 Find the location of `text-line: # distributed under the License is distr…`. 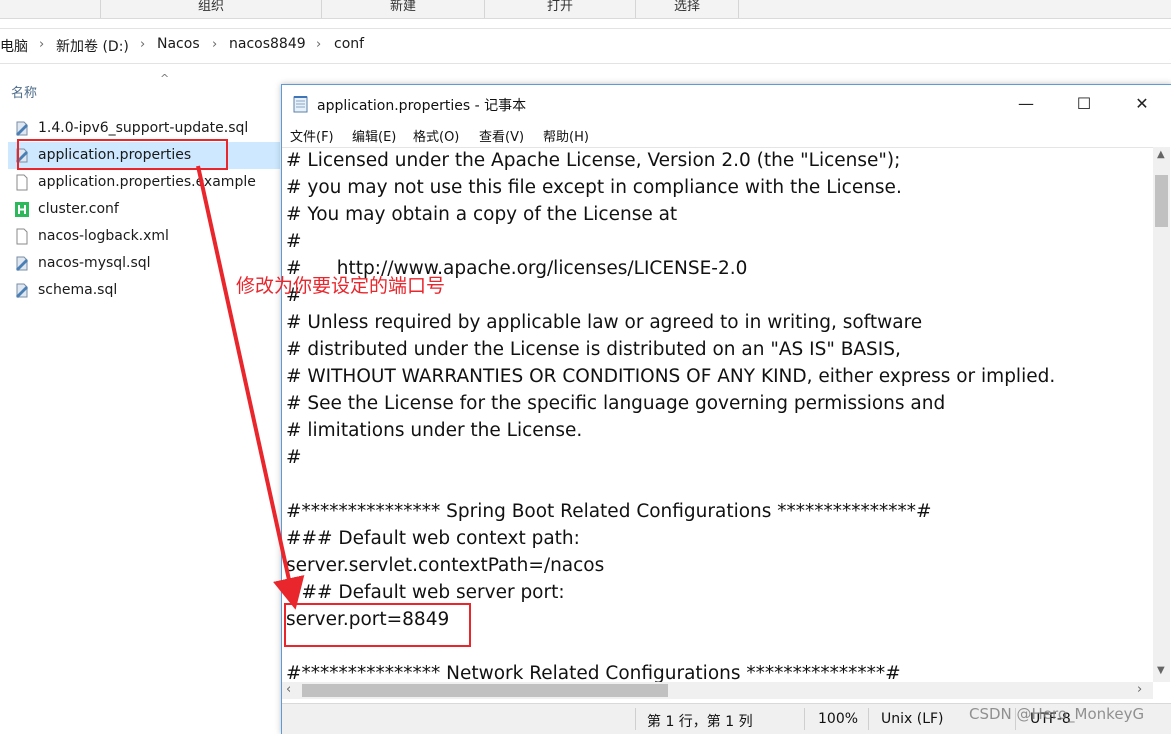

text-line: # distributed under the License is distr… is located at coordinates (593, 349).